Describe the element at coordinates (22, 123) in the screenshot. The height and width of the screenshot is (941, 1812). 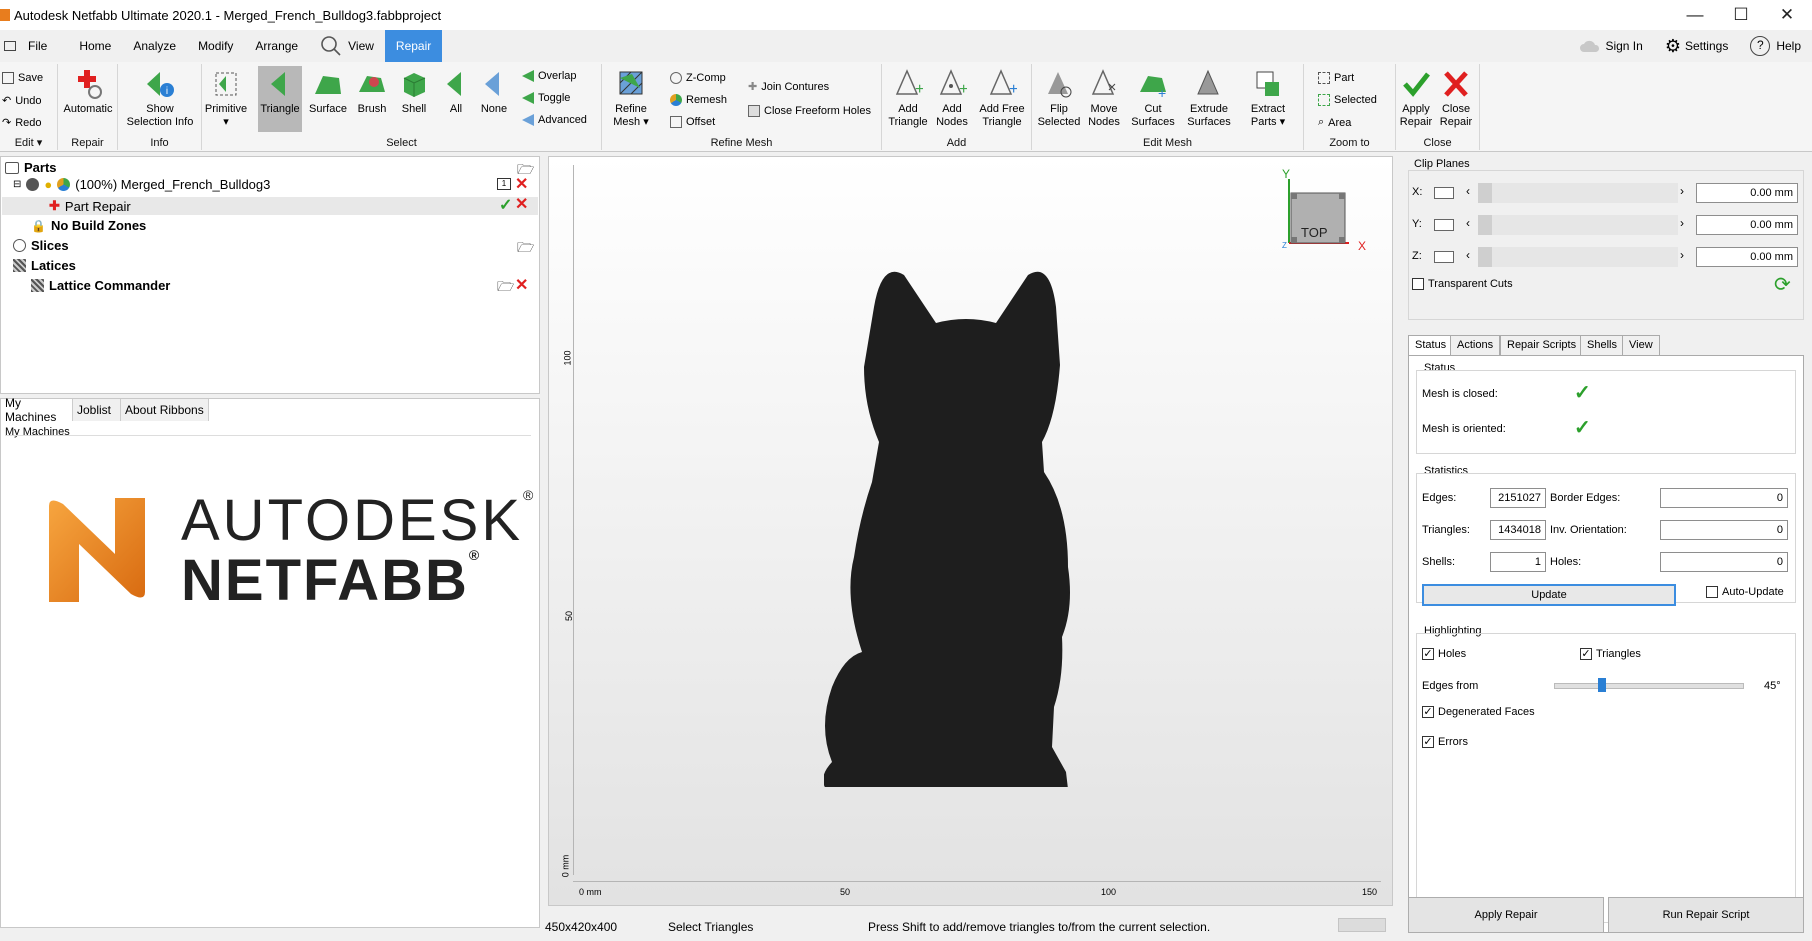
I see `redo-button: ↷ Redo` at that location.